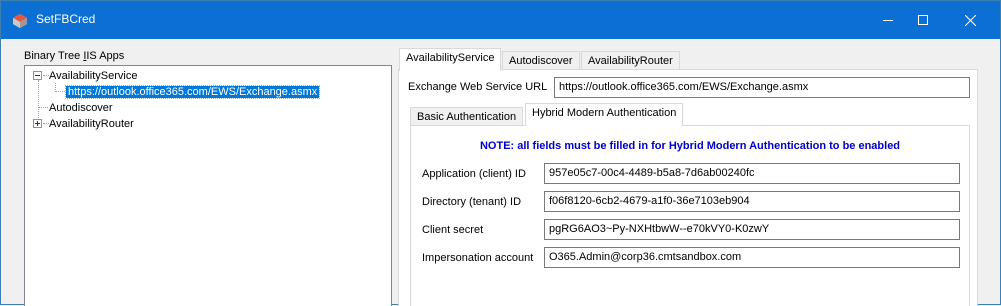 The height and width of the screenshot is (306, 1001). Describe the element at coordinates (54, 56) in the screenshot. I see `tree-label-prefix: Binary Tree` at that location.